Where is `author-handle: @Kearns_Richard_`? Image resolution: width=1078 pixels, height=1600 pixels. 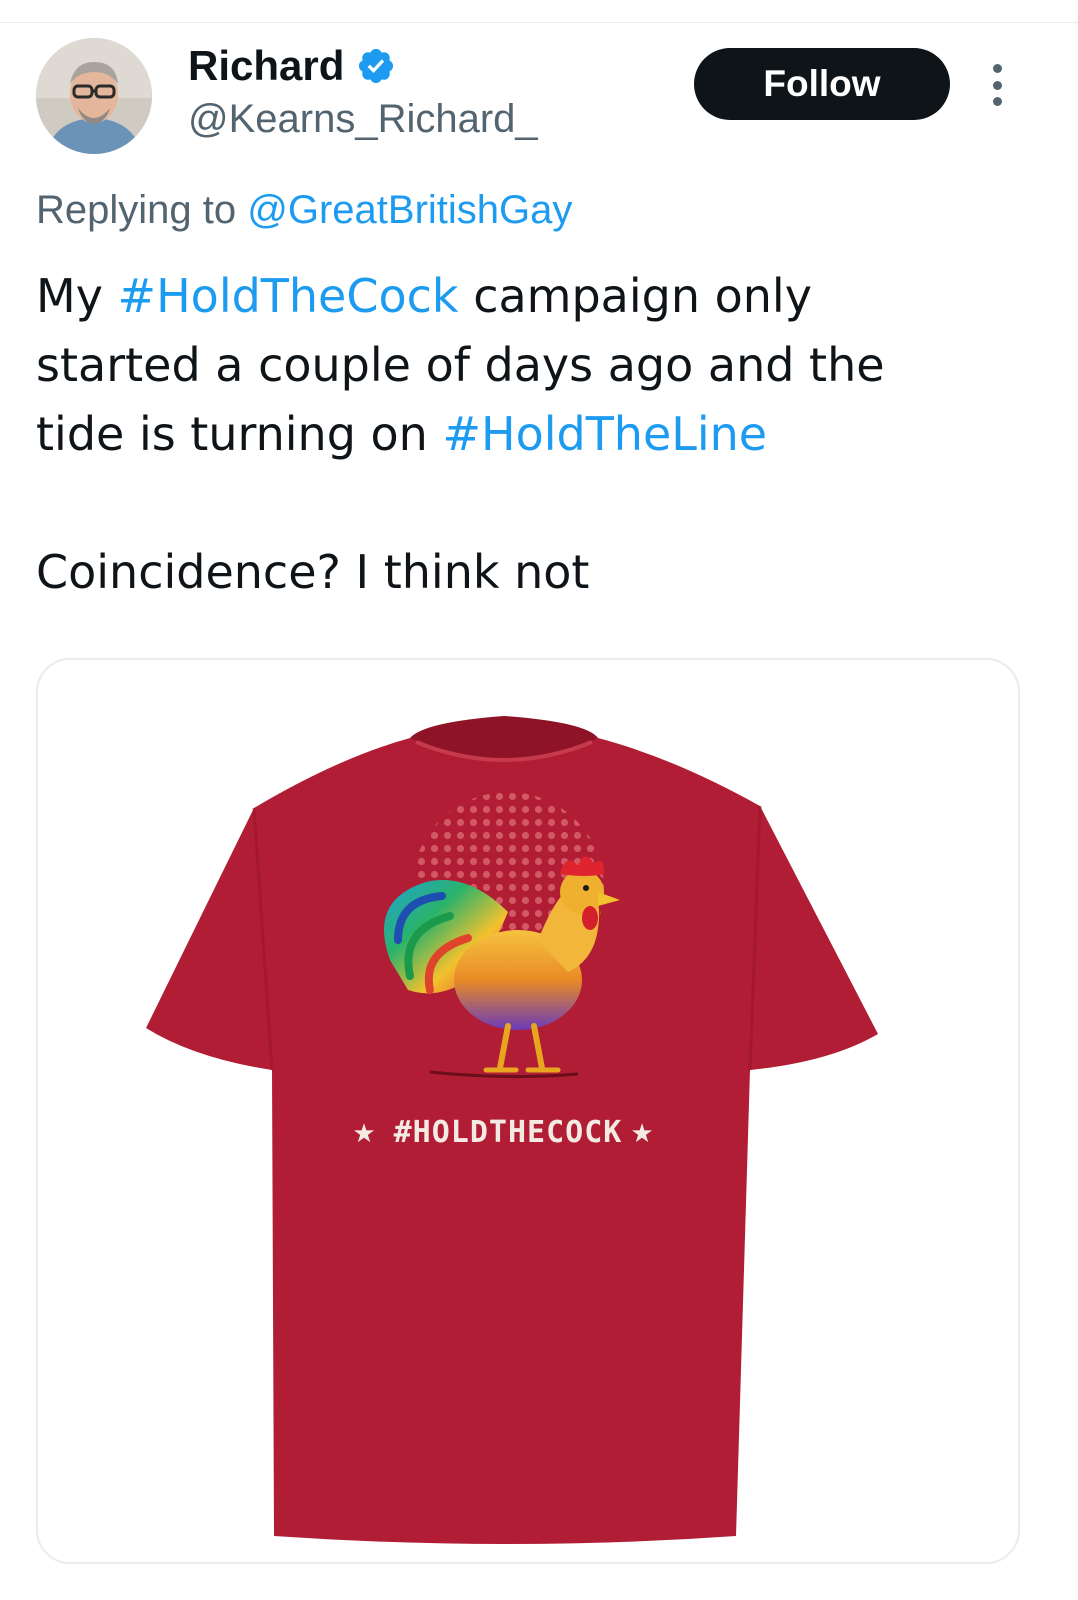
author-handle: @Kearns_Richard_ is located at coordinates (363, 119).